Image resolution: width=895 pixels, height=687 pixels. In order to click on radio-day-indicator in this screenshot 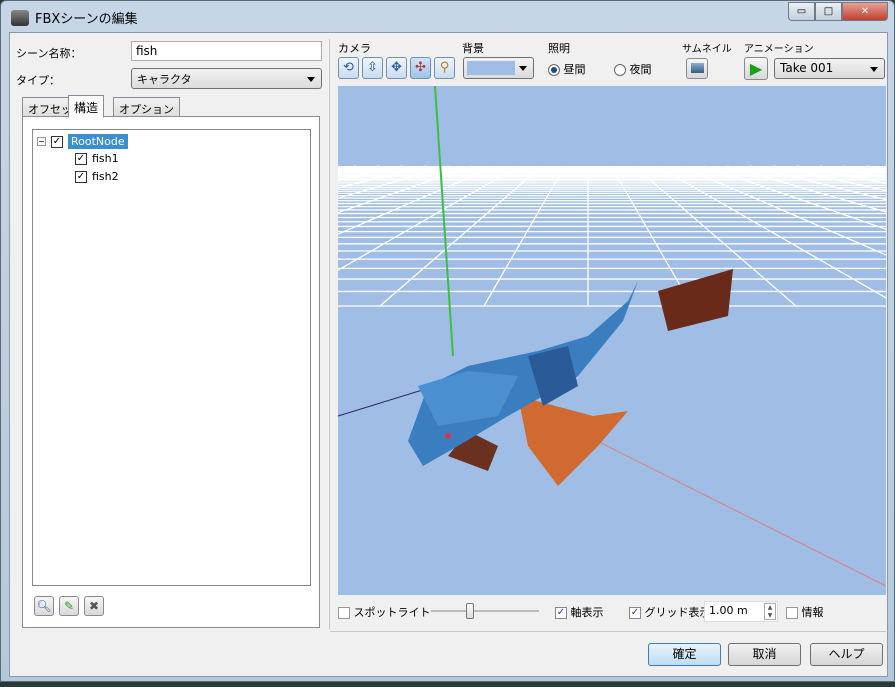, I will do `click(554, 70)`.